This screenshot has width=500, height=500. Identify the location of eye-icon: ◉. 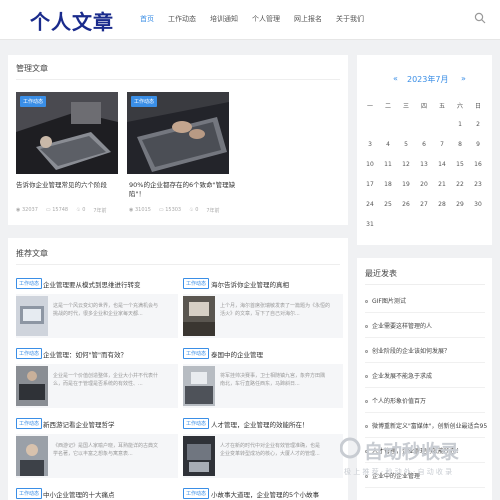
(131, 210).